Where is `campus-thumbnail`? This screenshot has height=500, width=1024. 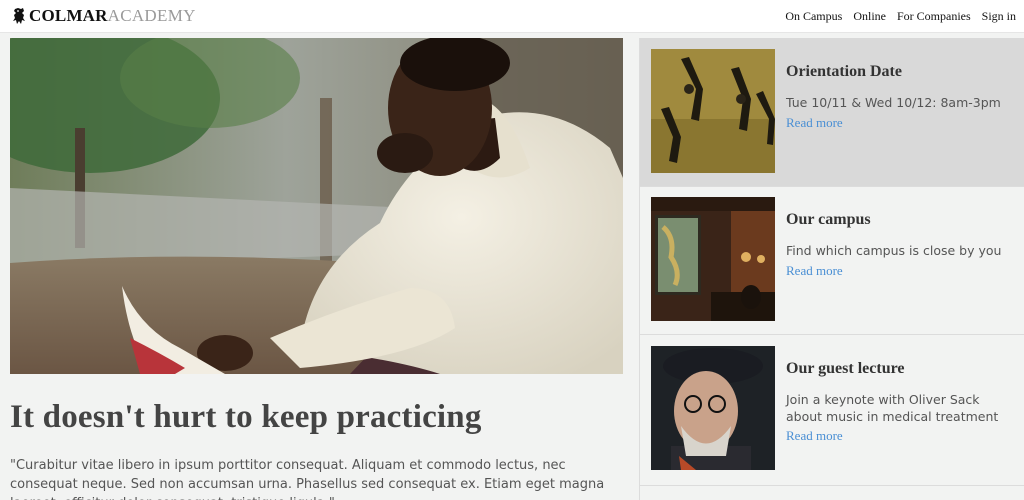 campus-thumbnail is located at coordinates (713, 259).